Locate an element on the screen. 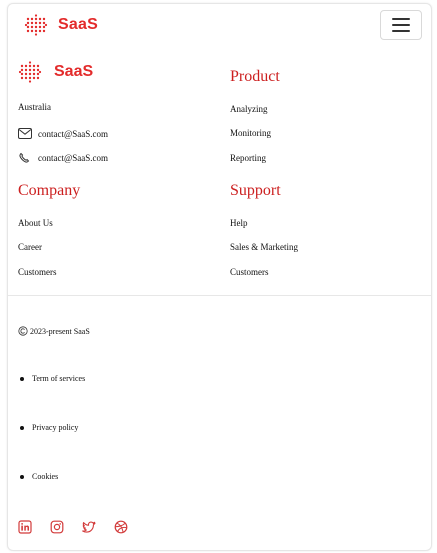 The height and width of the screenshot is (553, 437). legal-link-privacy: Privacy policy is located at coordinates (48, 427).